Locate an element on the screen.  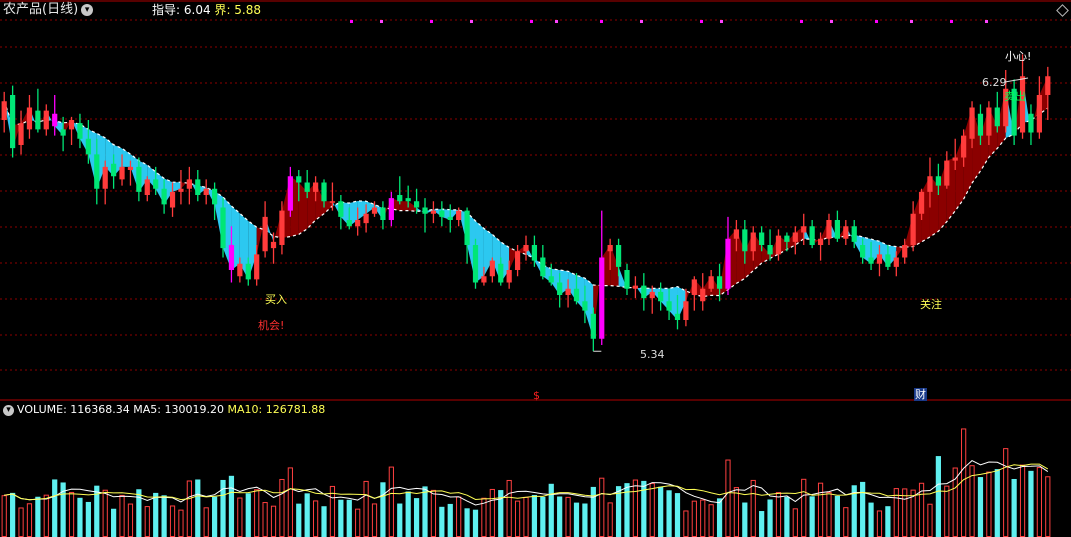
volume-ma10-line is located at coordinates (526, 482).